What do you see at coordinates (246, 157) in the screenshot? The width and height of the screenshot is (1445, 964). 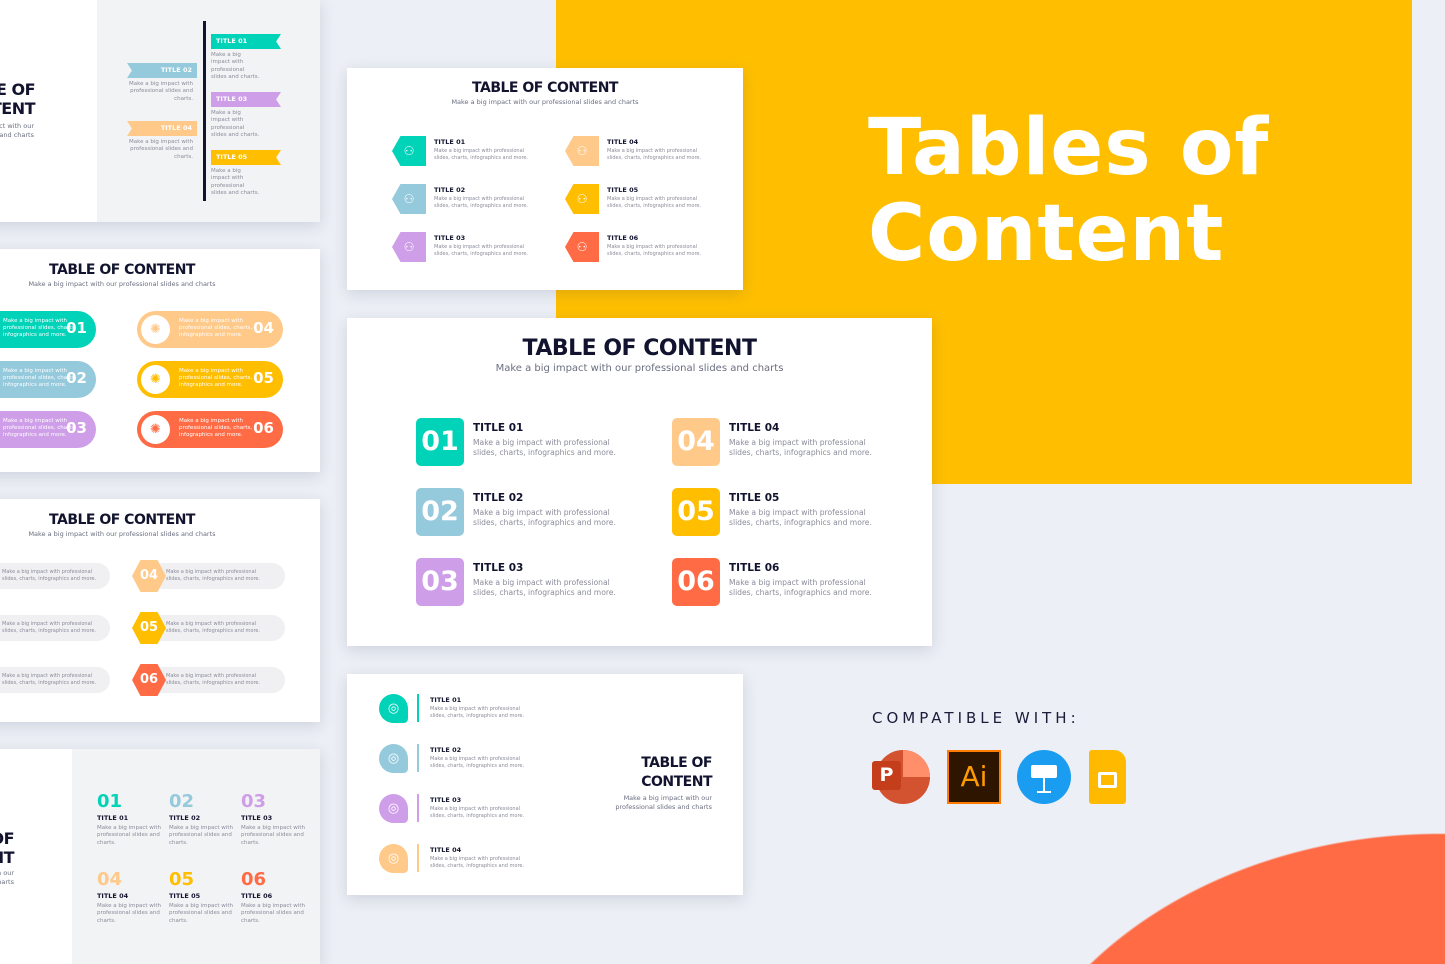 I see `title-ribbon: TITLE 05` at bounding box center [246, 157].